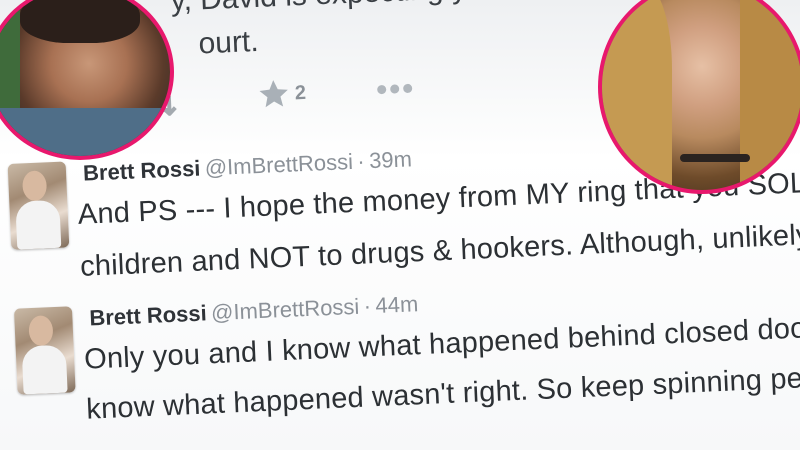 This screenshot has width=800, height=450. I want to click on portrait-necklace, so click(715, 158).